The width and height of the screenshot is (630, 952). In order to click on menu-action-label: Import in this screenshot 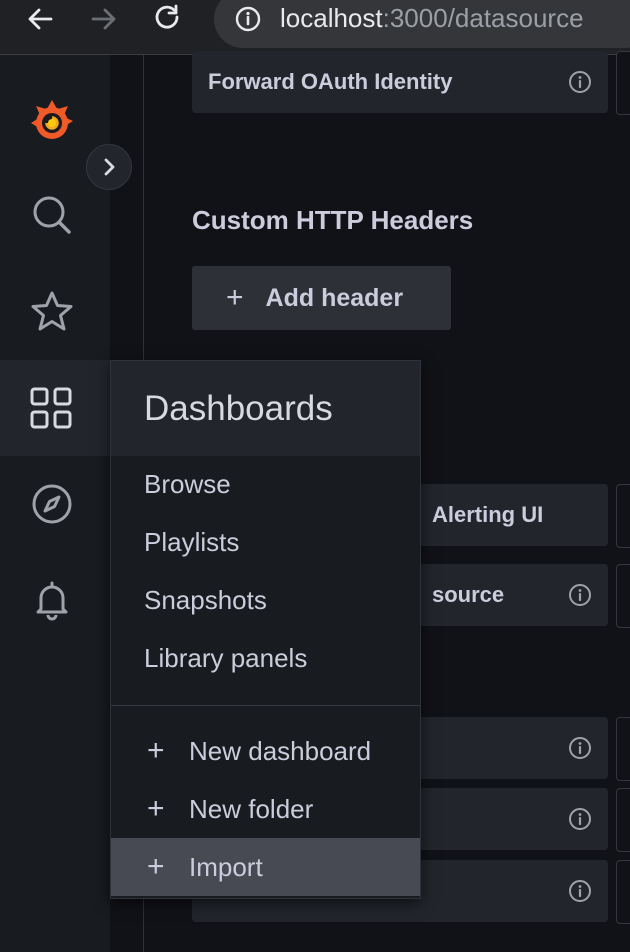, I will do `click(226, 866)`.